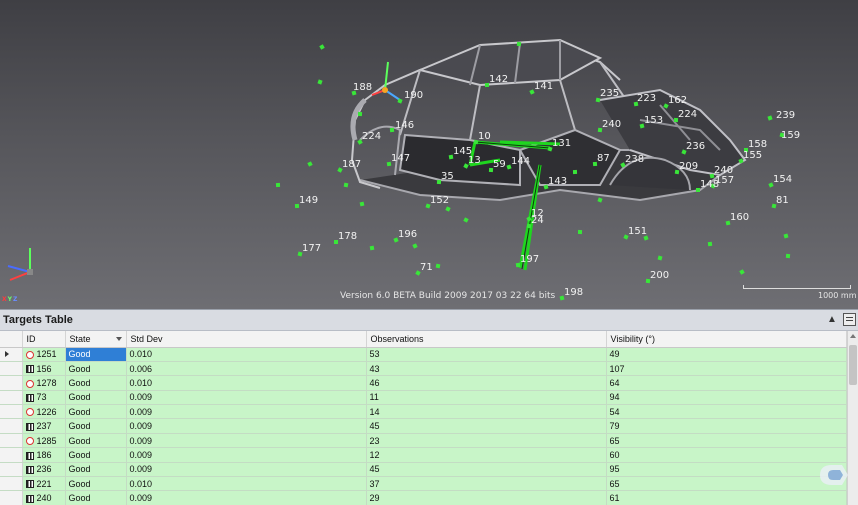 This screenshot has height=505, width=858. I want to click on cell-observations: 45, so click(486, 426).